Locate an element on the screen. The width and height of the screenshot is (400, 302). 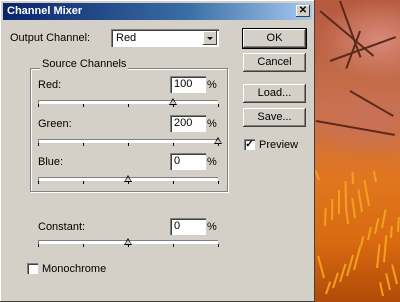
output-channel-select: Red is located at coordinates (165, 38).